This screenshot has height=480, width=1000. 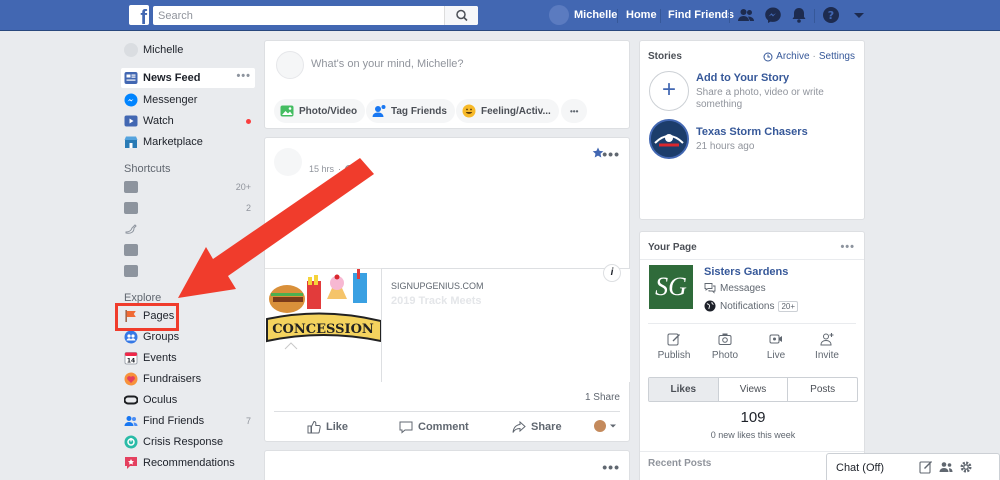 I want to click on invite-button: Invite, so click(x=827, y=346).